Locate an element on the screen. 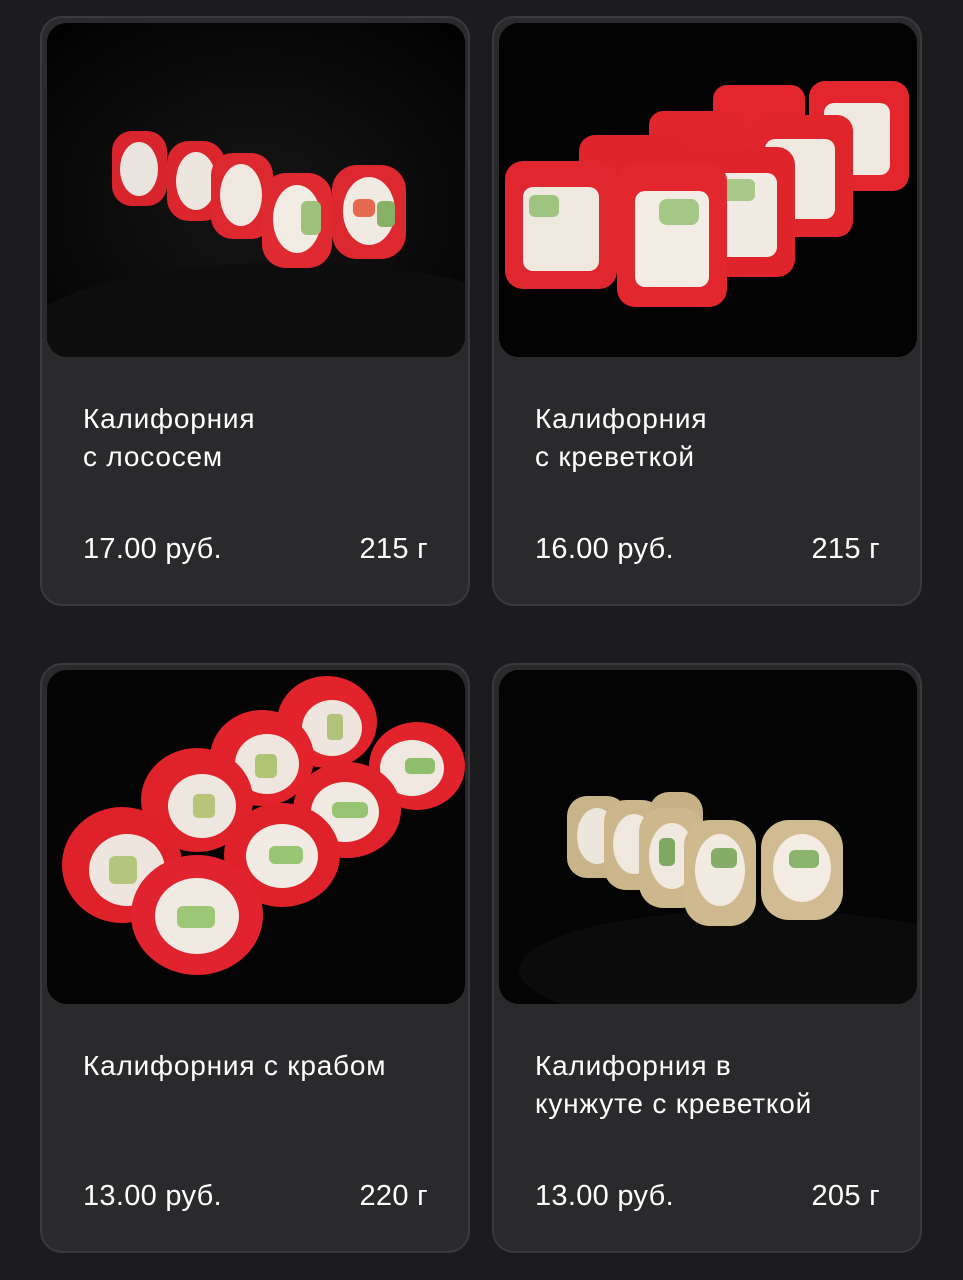 The image size is (963, 1280). product-weight: 205 г is located at coordinates (845, 1196).